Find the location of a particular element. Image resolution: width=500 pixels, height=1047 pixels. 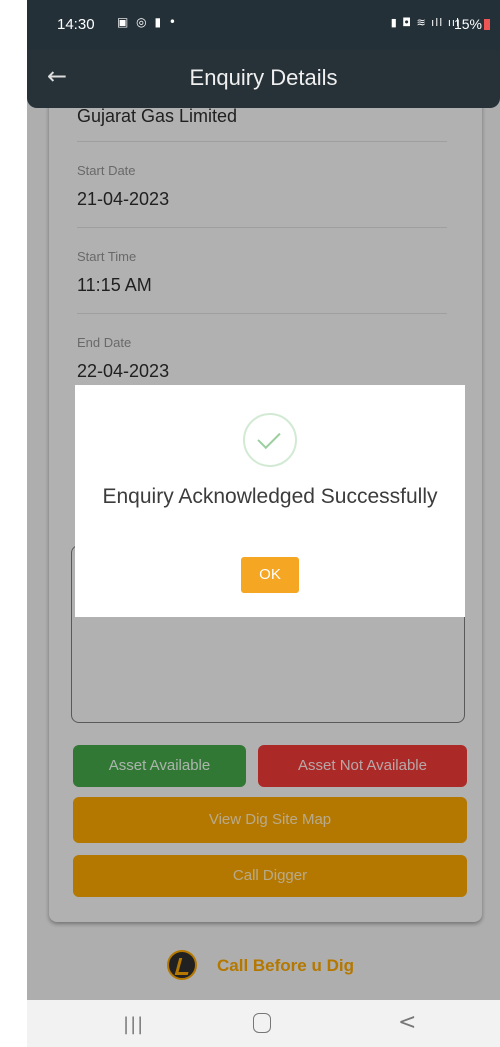

ok-button: OK is located at coordinates (270, 575).